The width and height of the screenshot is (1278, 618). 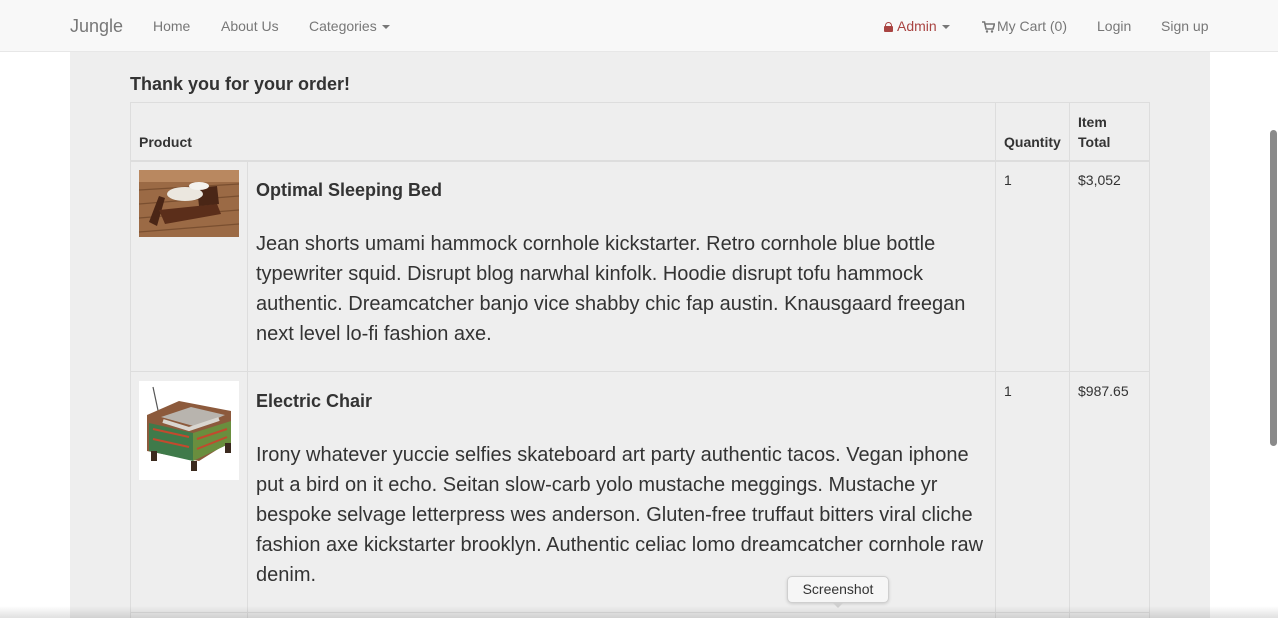 What do you see at coordinates (640, 371) in the screenshot?
I see `row-divider` at bounding box center [640, 371].